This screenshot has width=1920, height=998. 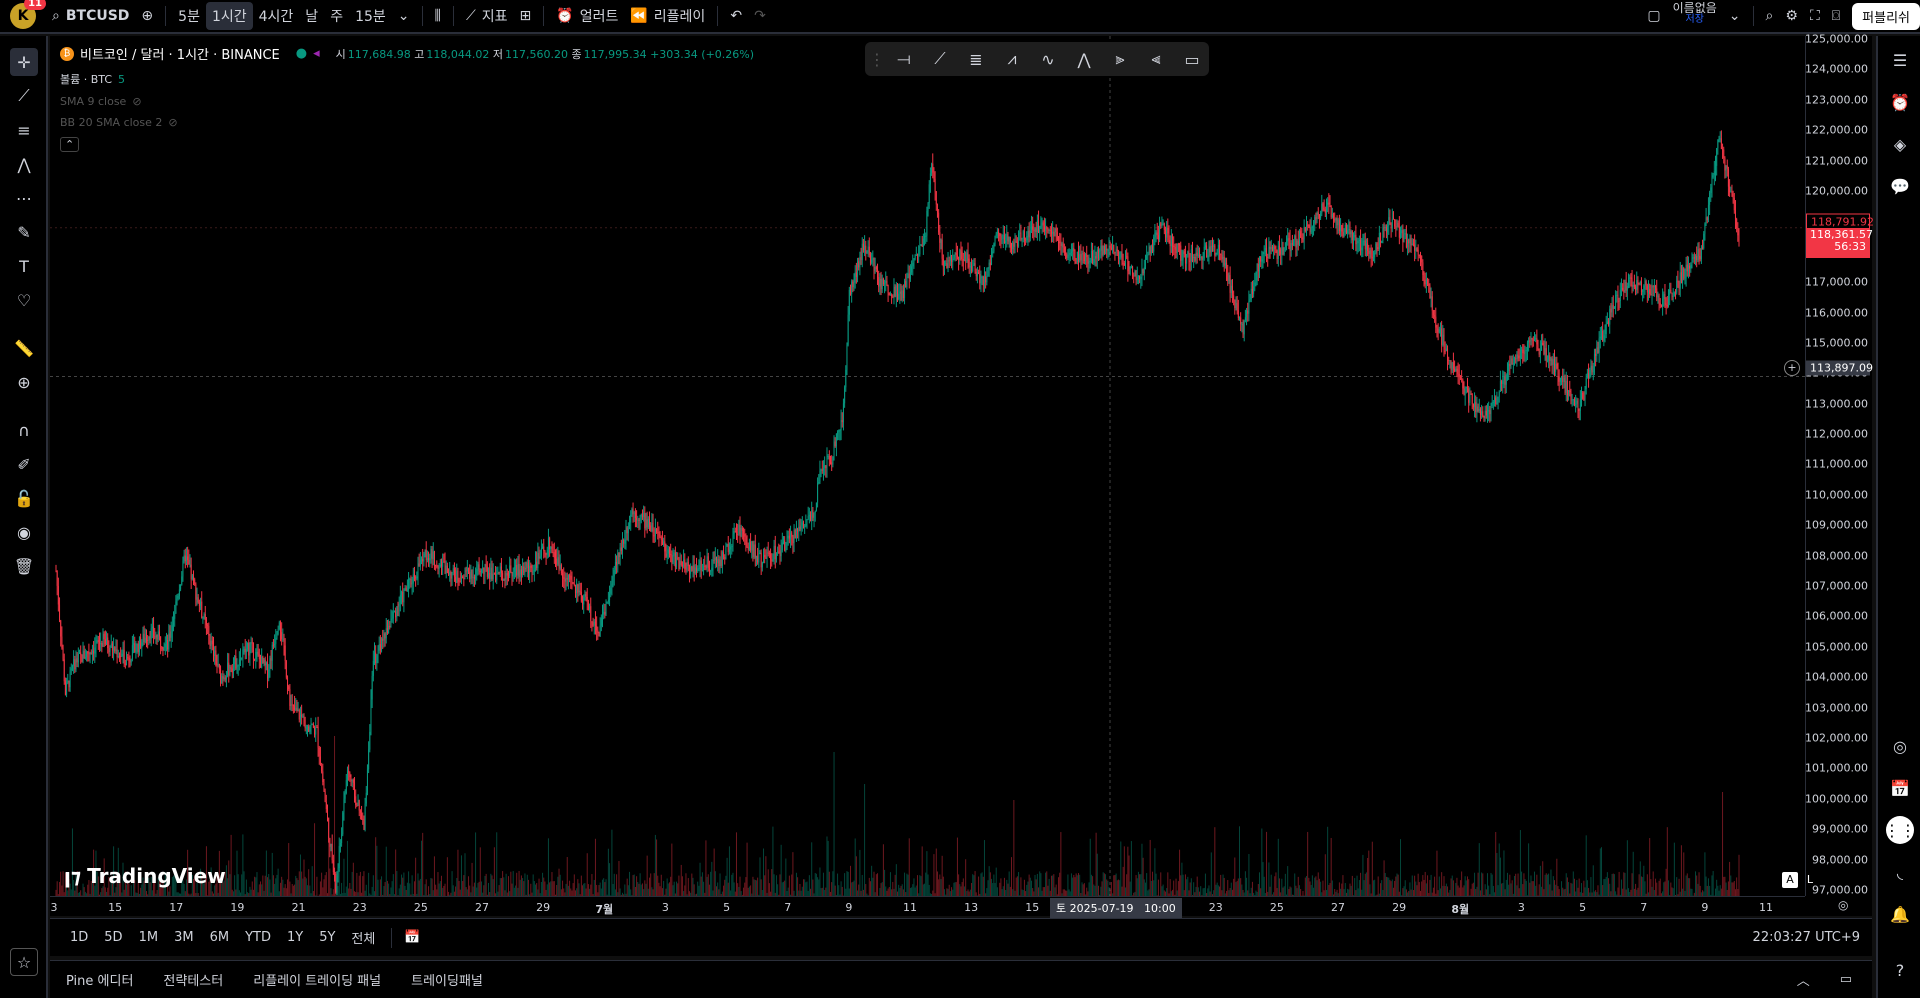 I want to click on tab-strategy-tester: 전략테스터, so click(x=193, y=979).